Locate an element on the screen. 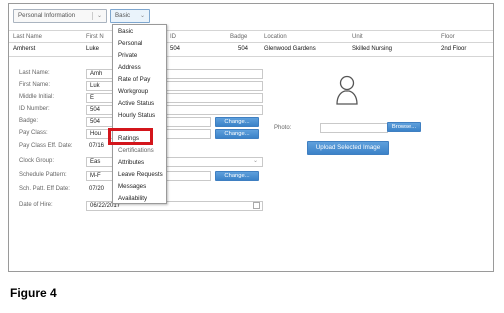 This screenshot has width=504, height=313. user-avatar-icon is located at coordinates (347, 90).